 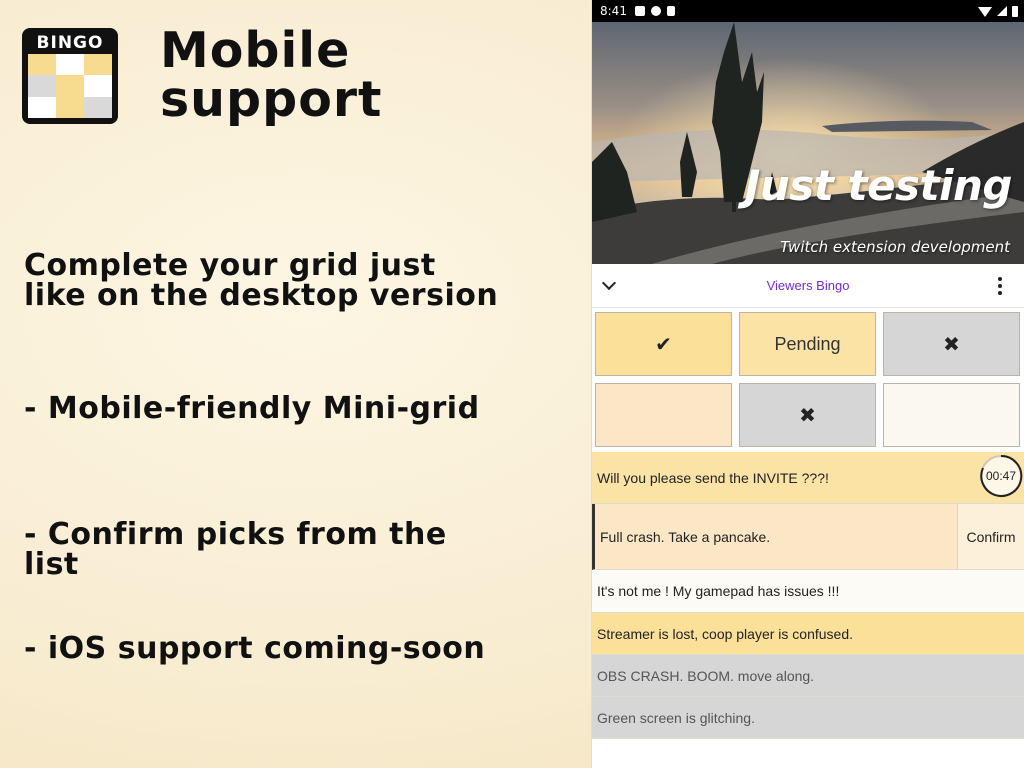 What do you see at coordinates (261, 295) in the screenshot?
I see `feature-text: like on the desktop version` at bounding box center [261, 295].